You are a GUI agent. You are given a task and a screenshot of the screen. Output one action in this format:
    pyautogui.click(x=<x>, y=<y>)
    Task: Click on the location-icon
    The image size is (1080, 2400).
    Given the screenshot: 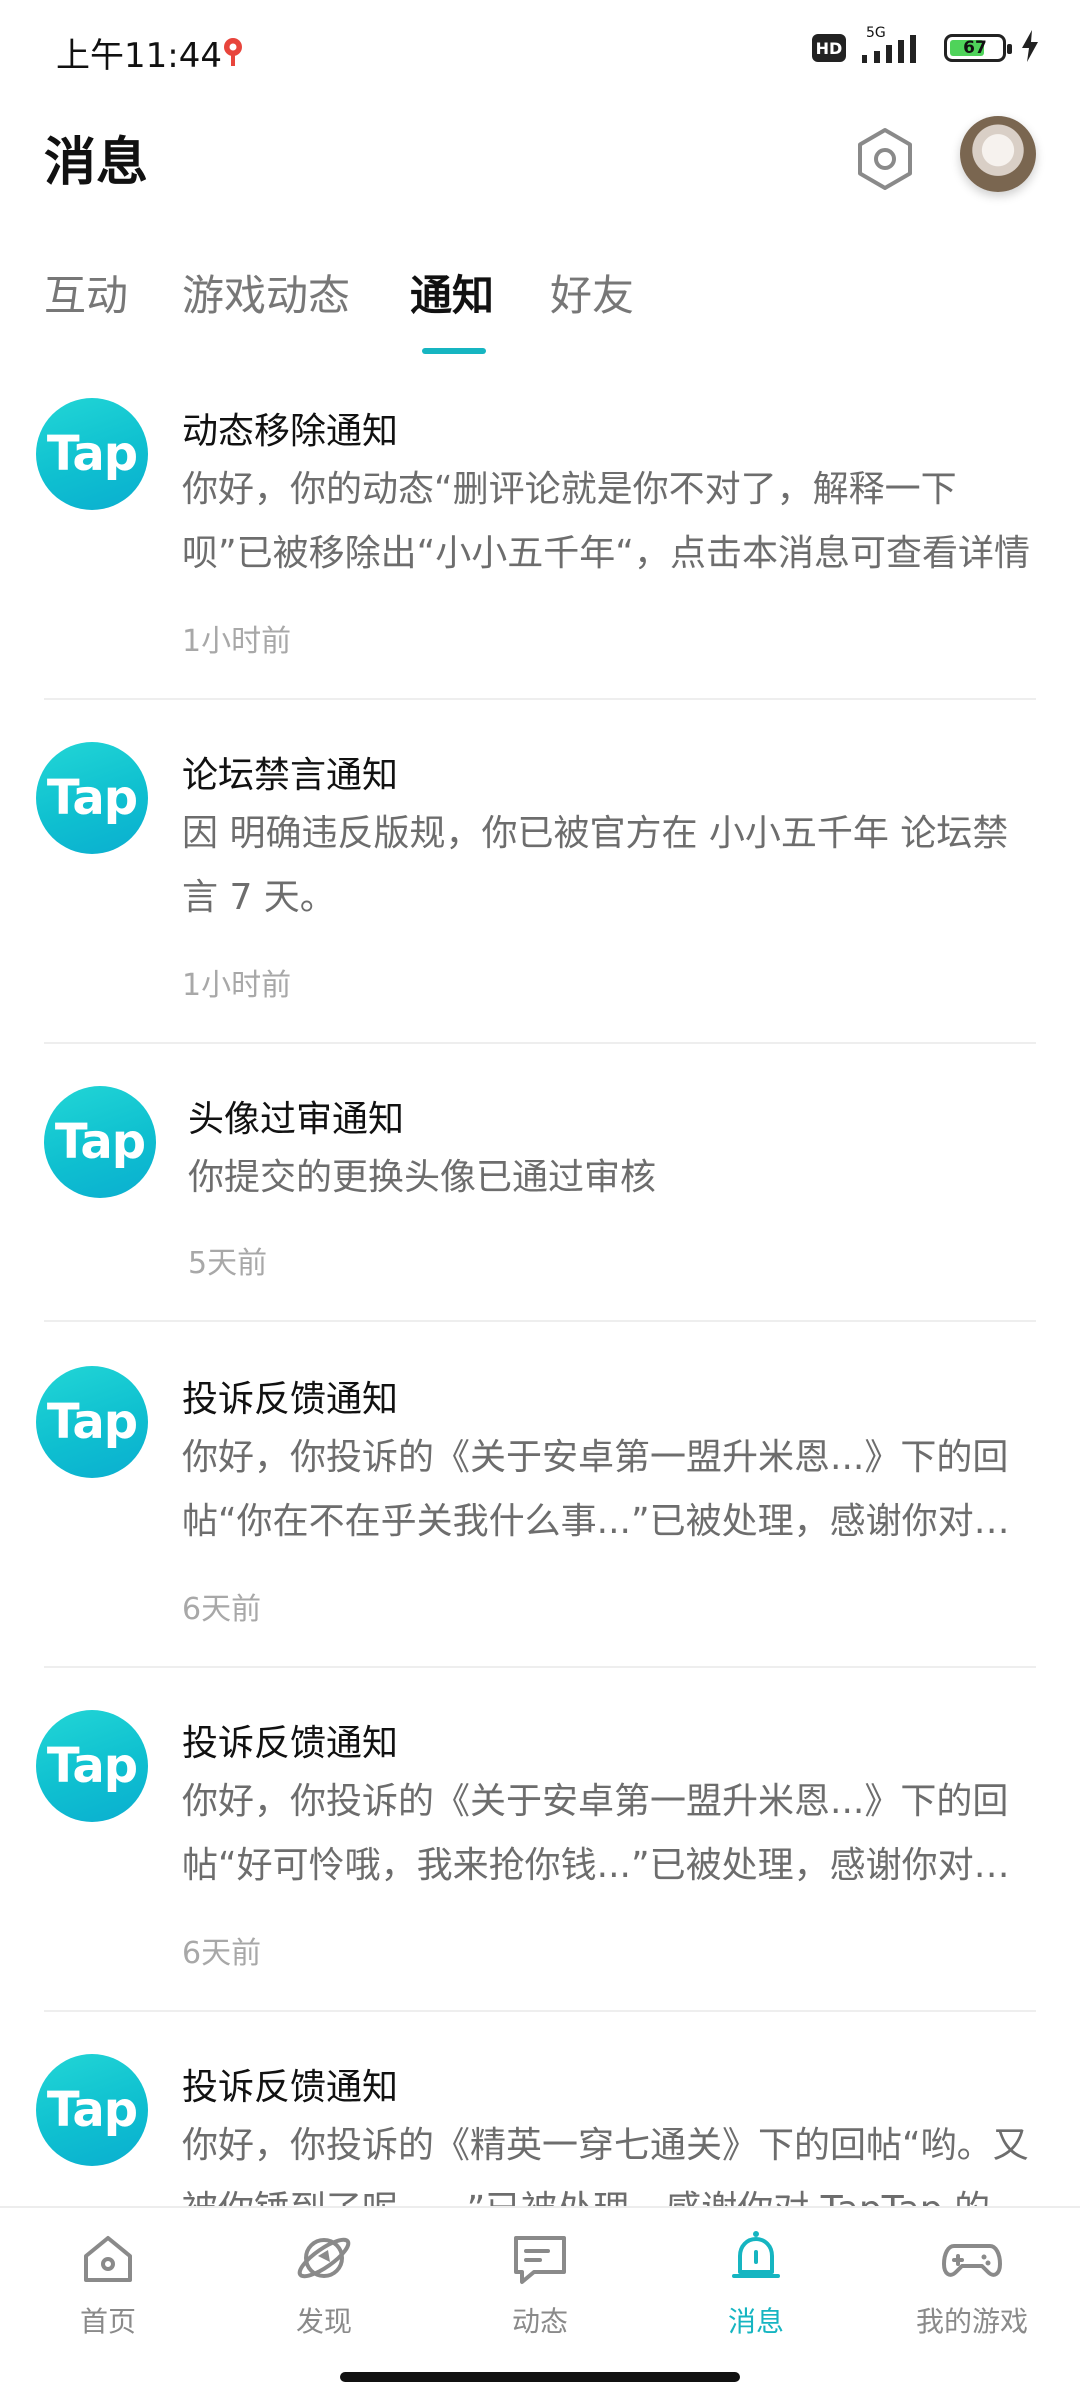 What is the action you would take?
    pyautogui.click(x=233, y=55)
    